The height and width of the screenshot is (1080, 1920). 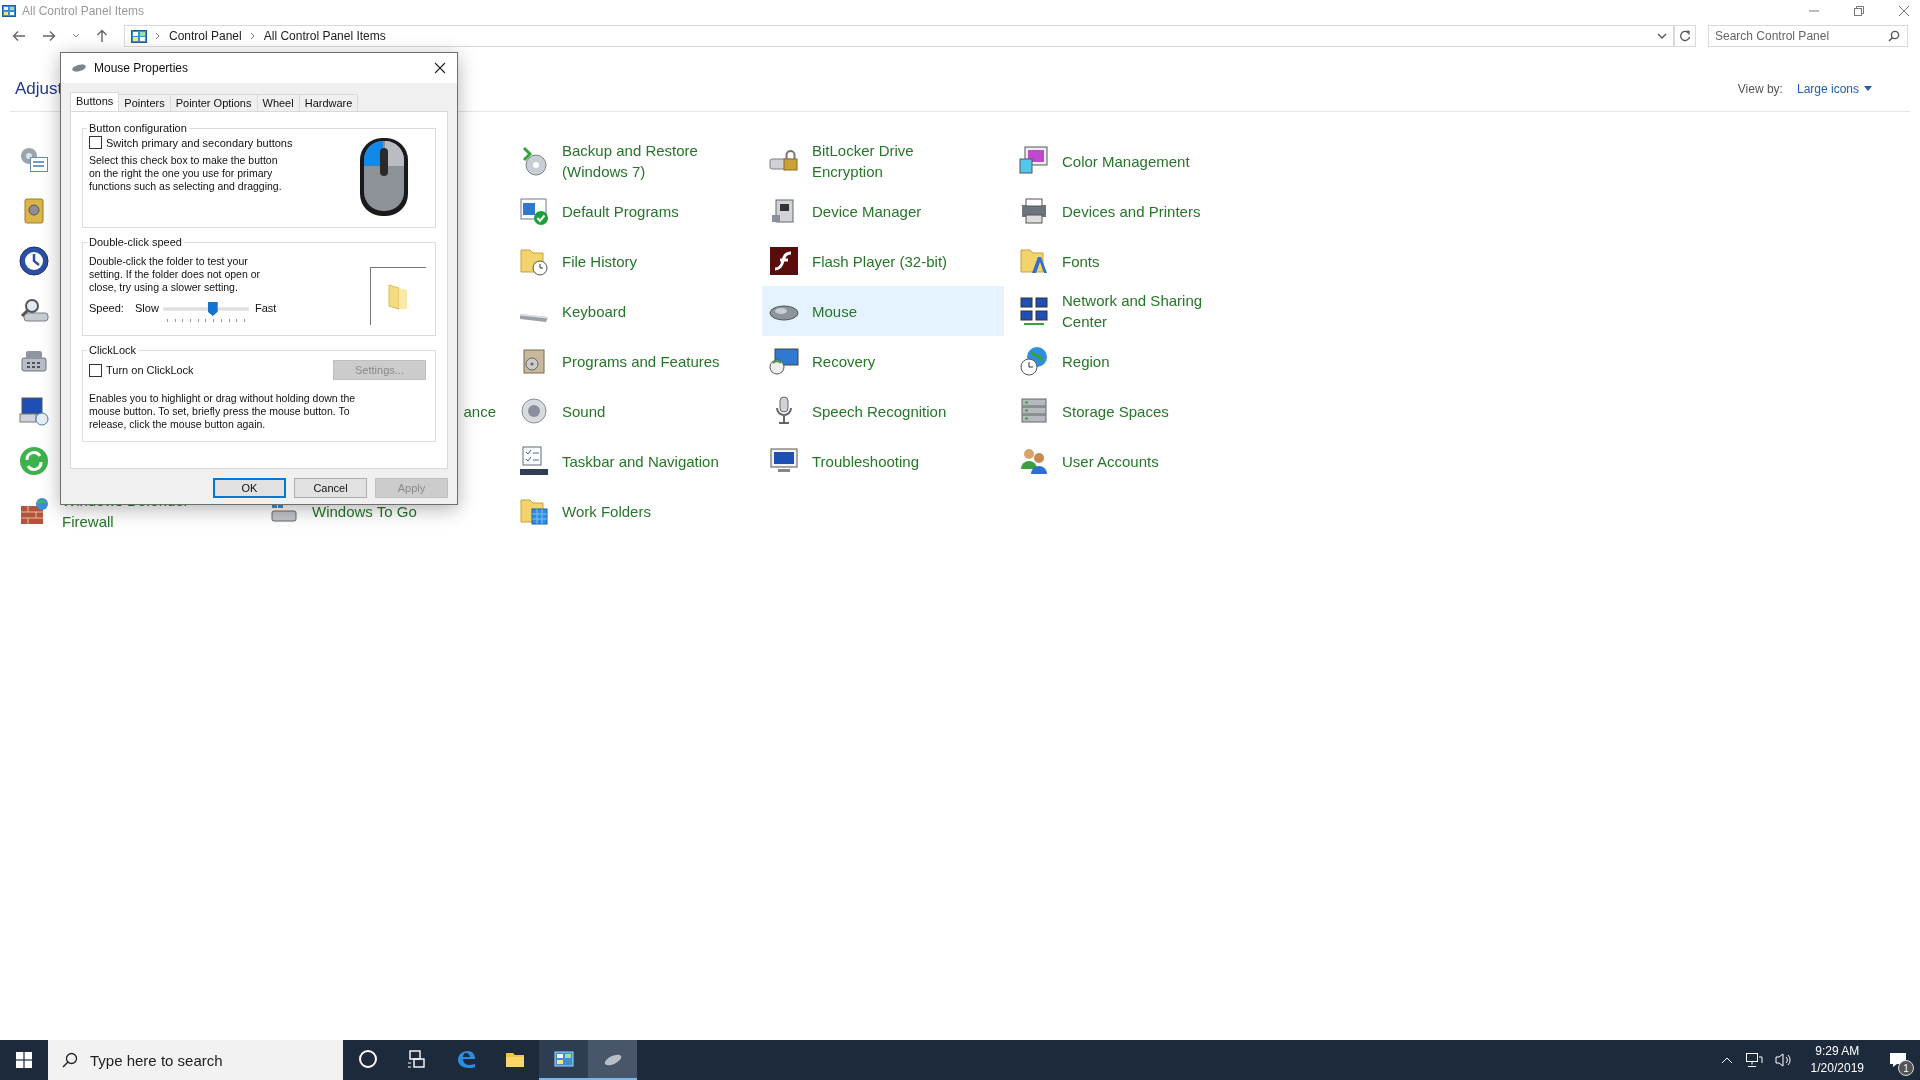 What do you see at coordinates (102, 36) in the screenshot?
I see `up-icon` at bounding box center [102, 36].